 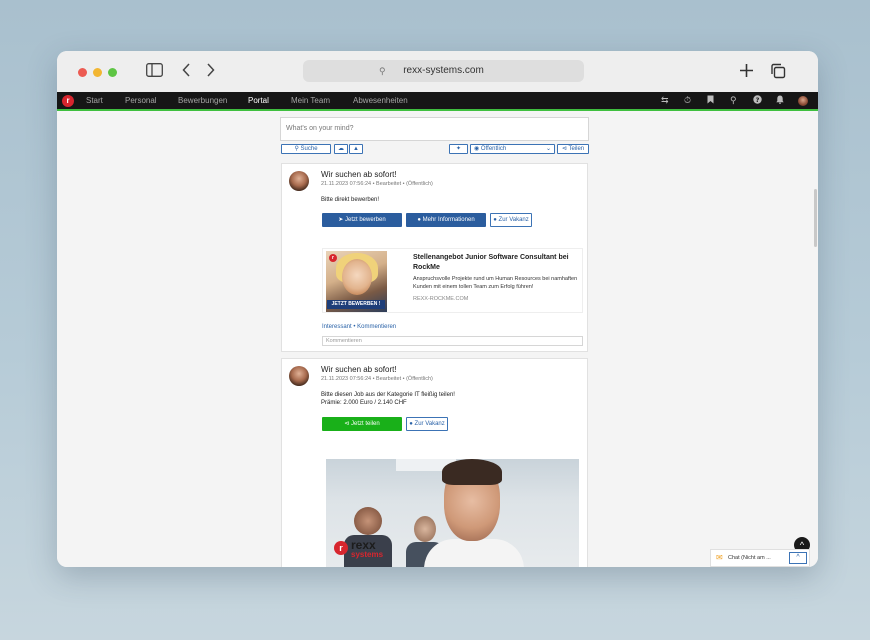 What do you see at coordinates (356, 149) in the screenshot?
I see `thumbs-up-icon: ▲` at bounding box center [356, 149].